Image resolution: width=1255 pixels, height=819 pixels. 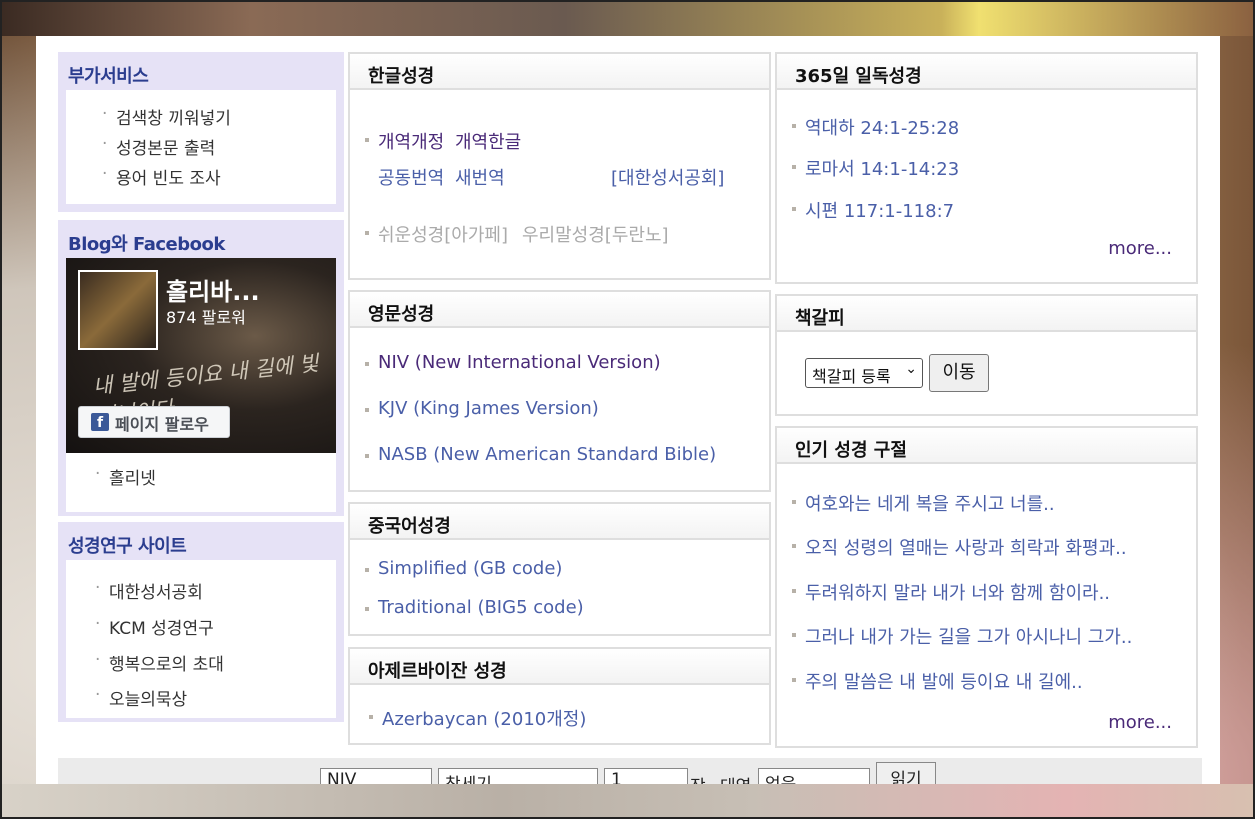 I want to click on chinese-traditional: Traditional (BIG5 code), so click(x=474, y=607).